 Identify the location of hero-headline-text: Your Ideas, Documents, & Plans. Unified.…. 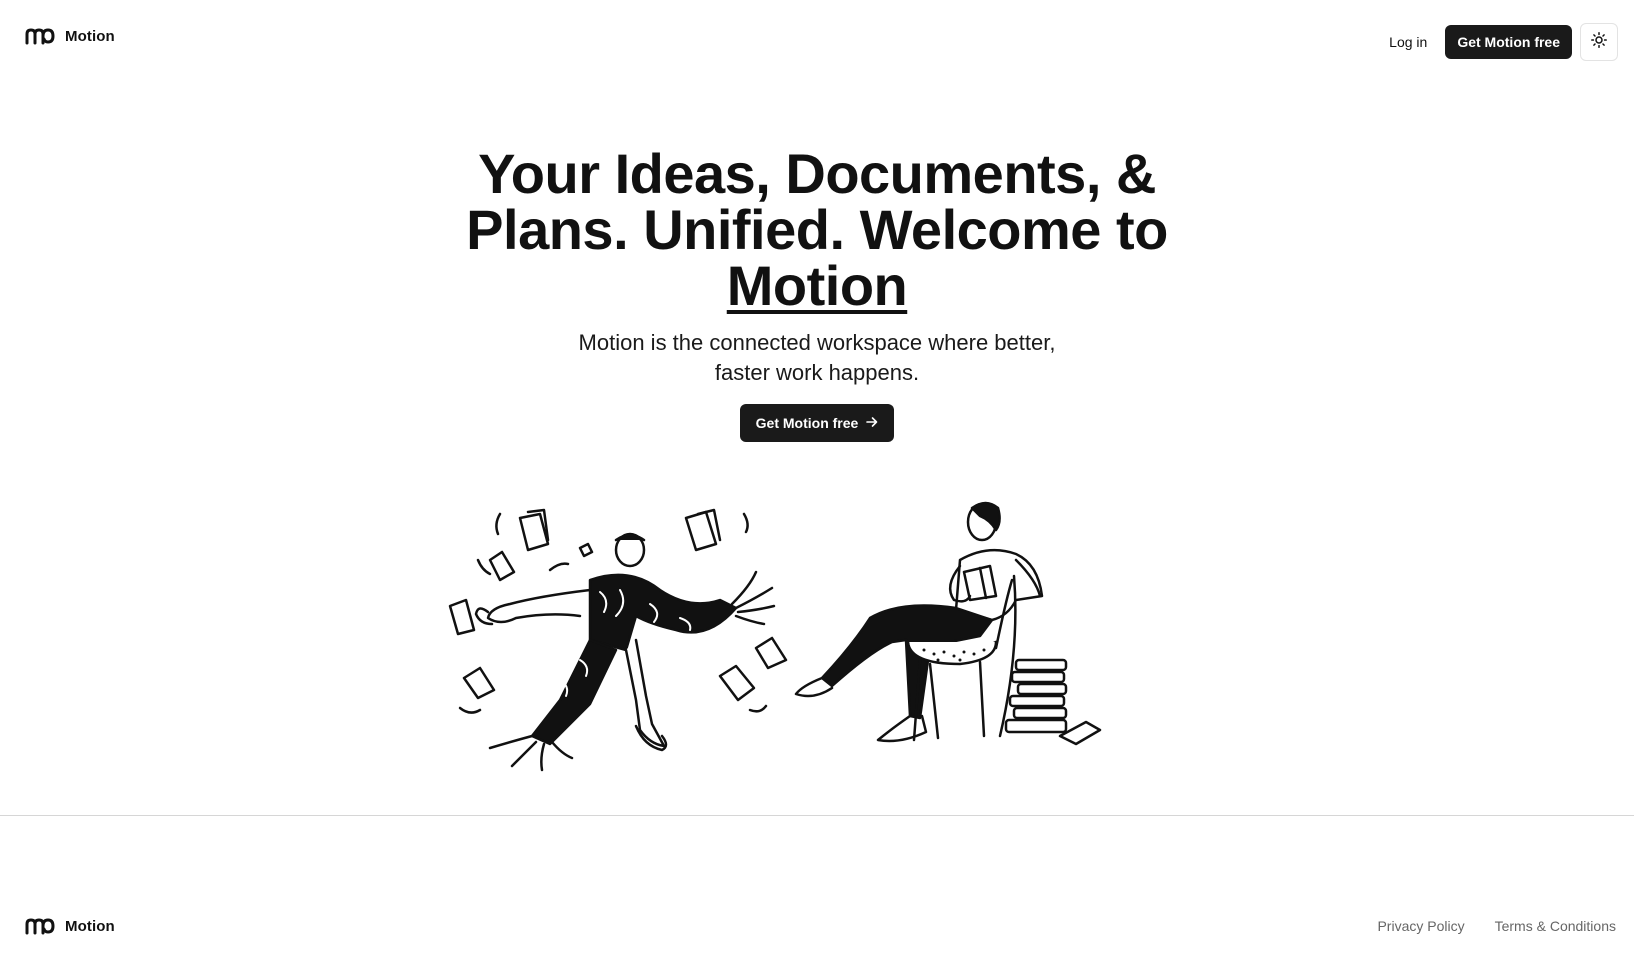
(817, 201).